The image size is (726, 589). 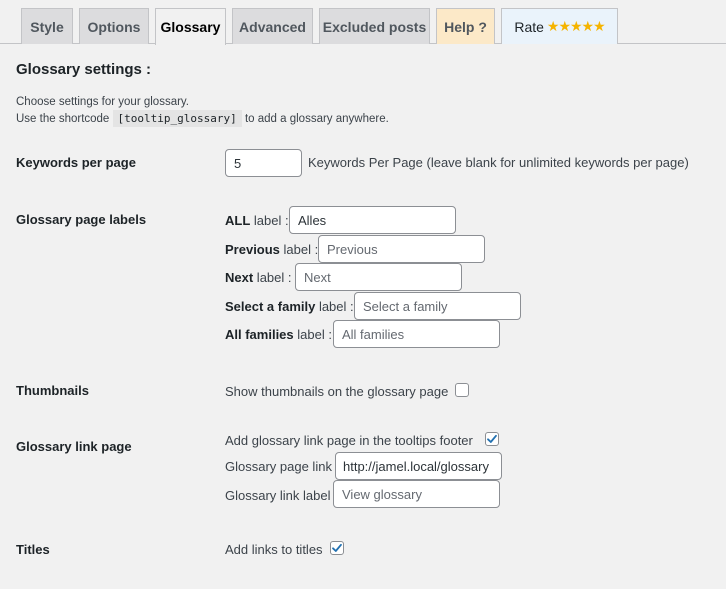 I want to click on tab-rate: Rate ★★★★★, so click(x=559, y=26).